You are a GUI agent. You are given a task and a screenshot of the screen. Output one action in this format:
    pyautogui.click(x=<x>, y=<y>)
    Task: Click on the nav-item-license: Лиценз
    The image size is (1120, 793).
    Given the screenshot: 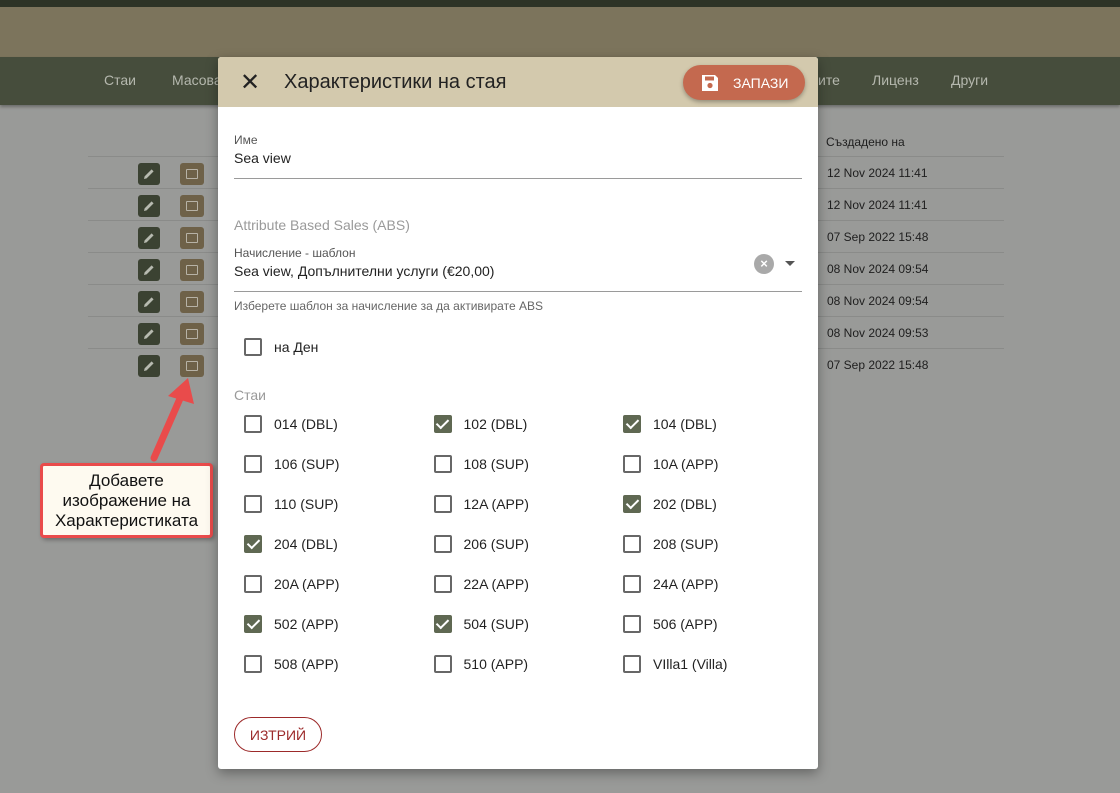 What is the action you would take?
    pyautogui.click(x=895, y=80)
    